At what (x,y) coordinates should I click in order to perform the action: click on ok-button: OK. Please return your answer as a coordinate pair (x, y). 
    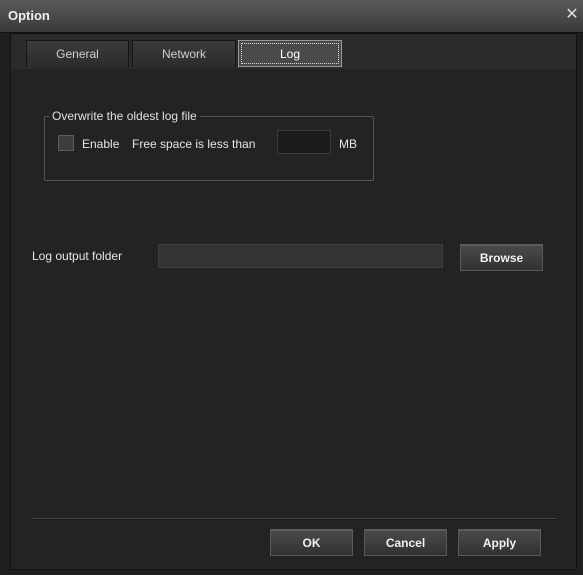
    Looking at the image, I should click on (311, 542).